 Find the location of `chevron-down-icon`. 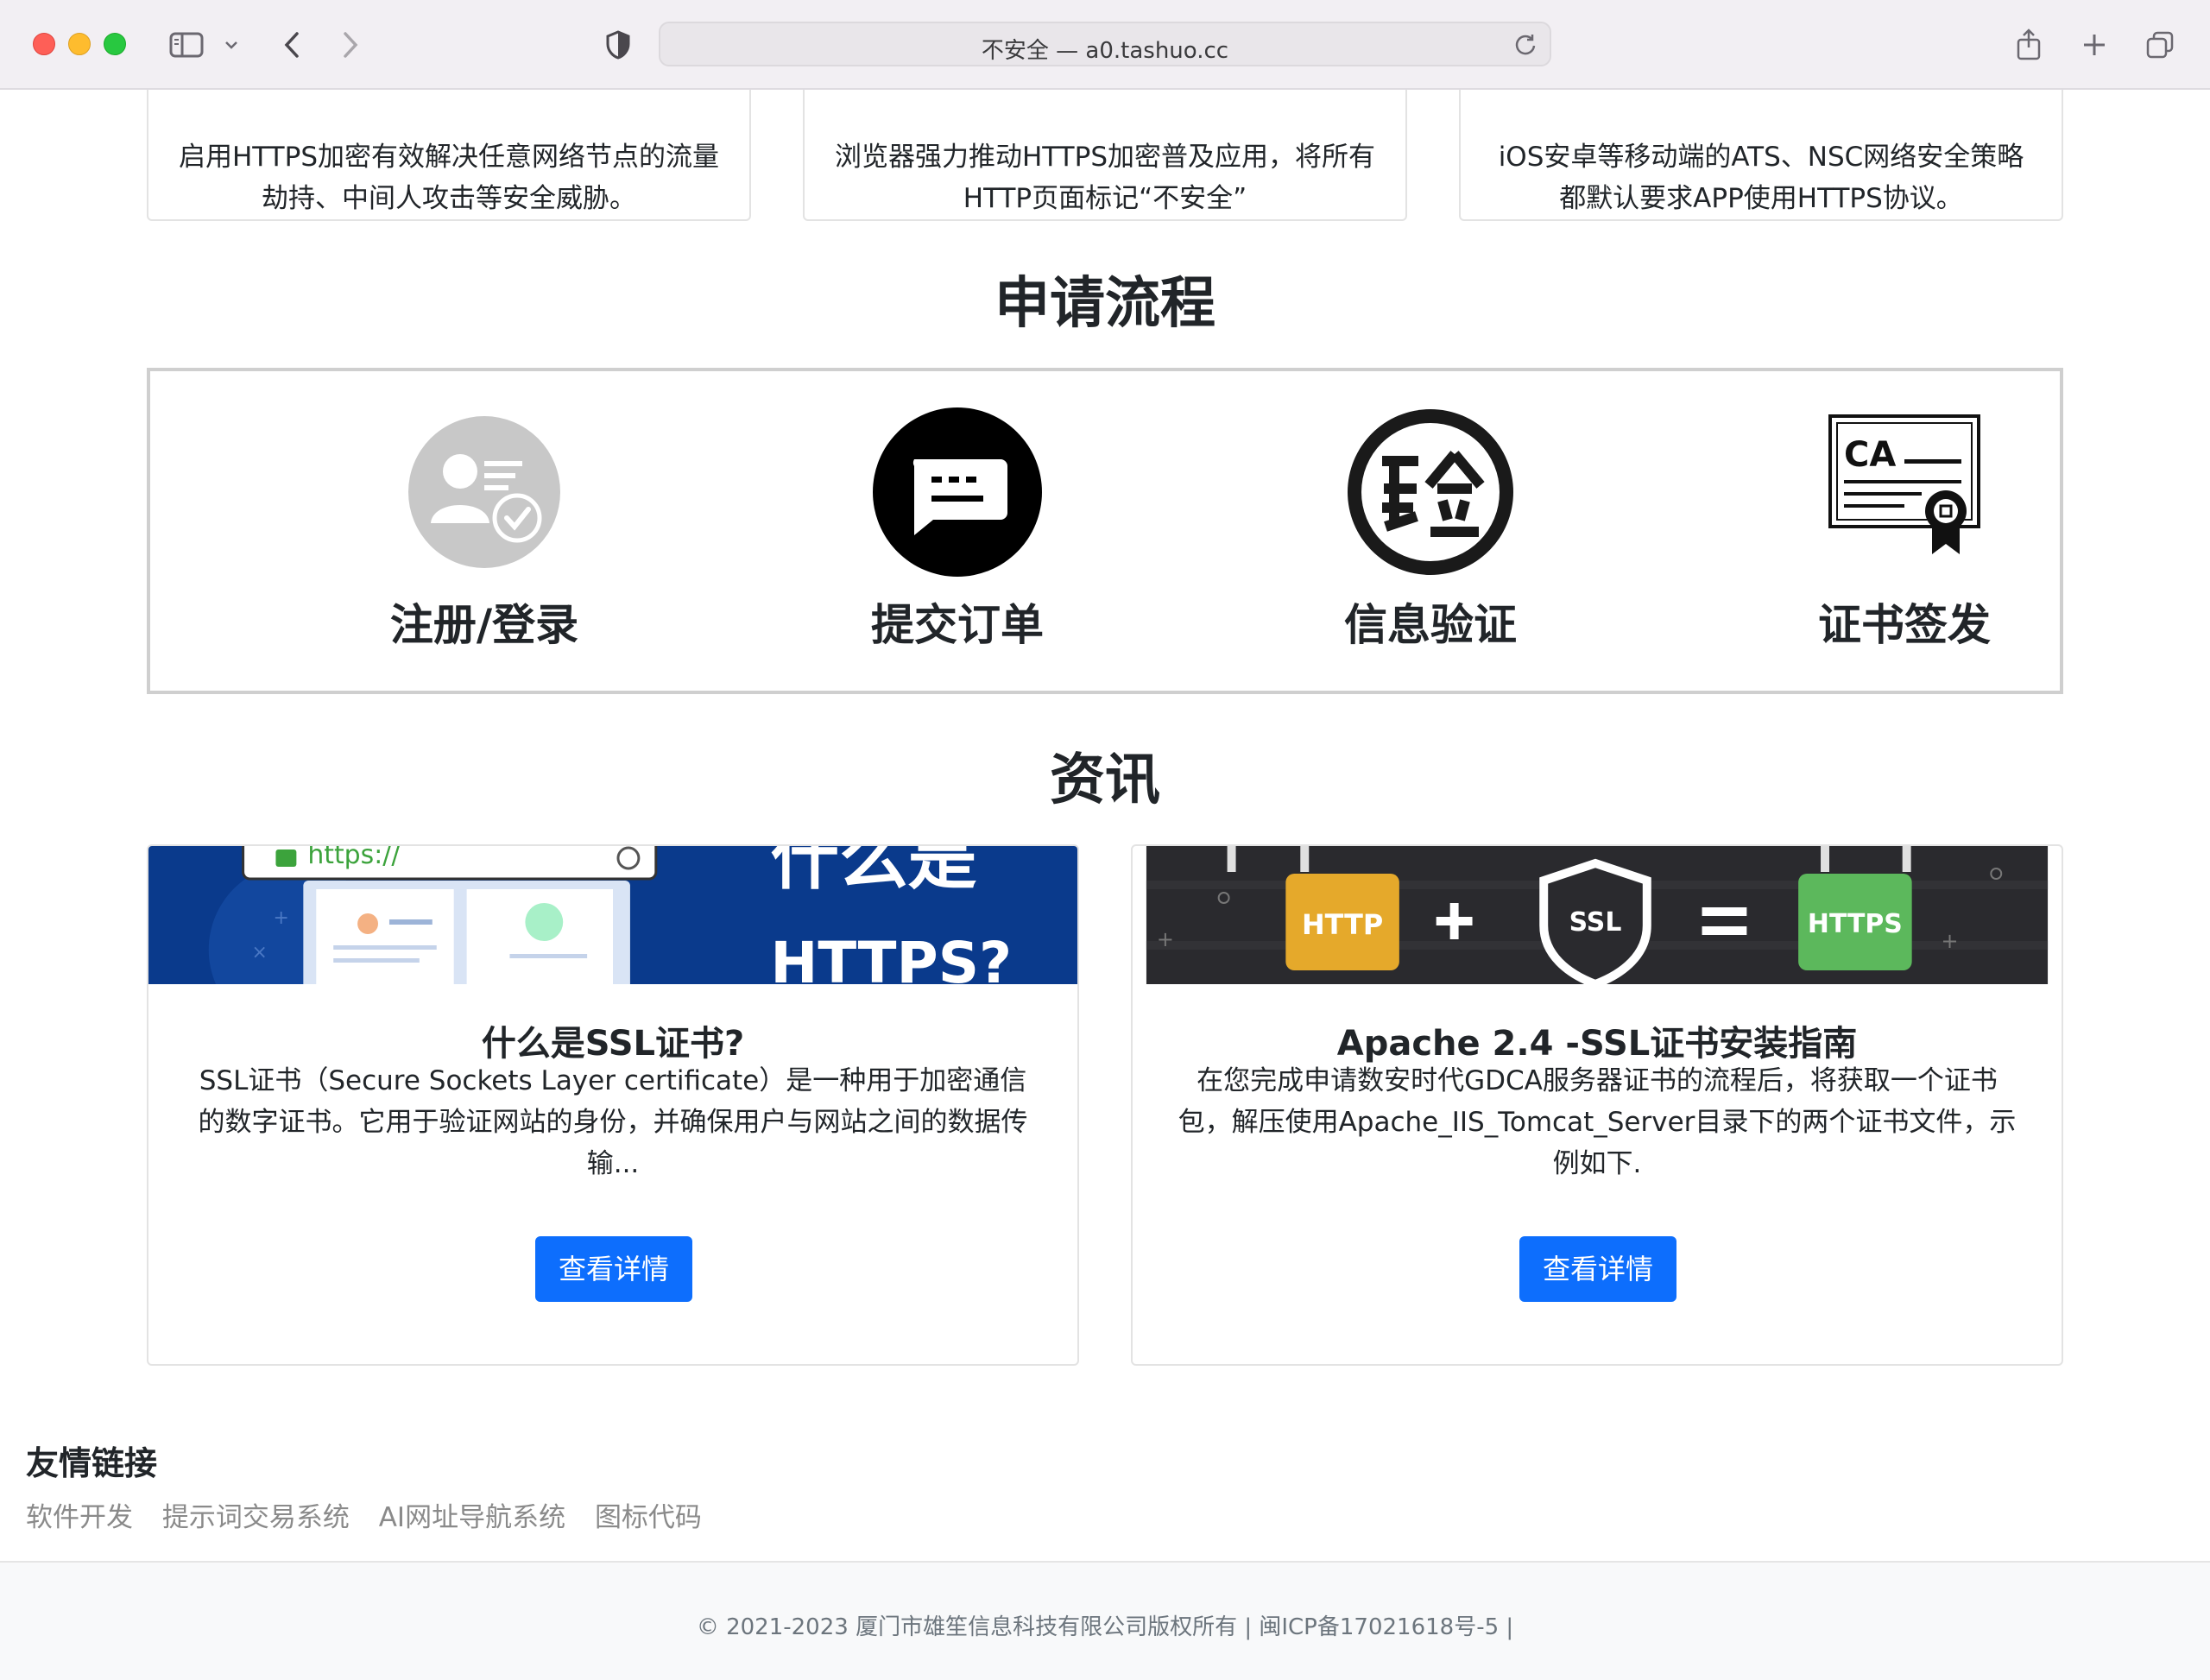

chevron-down-icon is located at coordinates (231, 45).